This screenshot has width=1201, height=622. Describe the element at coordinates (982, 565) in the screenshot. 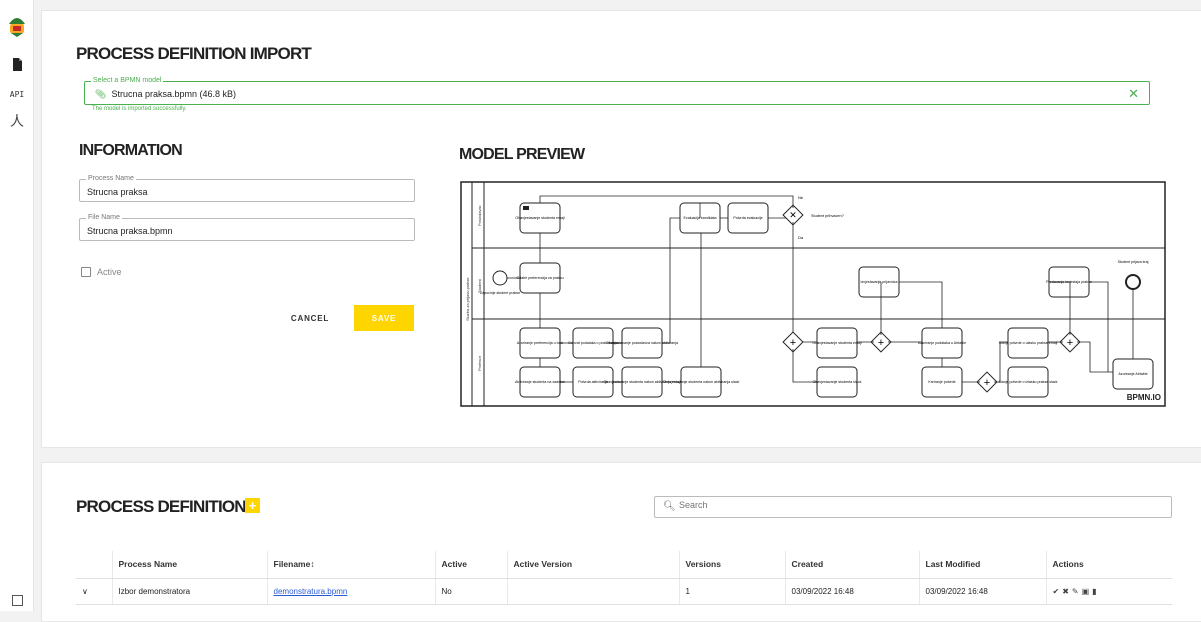

I see `col-last-modified: Last Modified` at that location.